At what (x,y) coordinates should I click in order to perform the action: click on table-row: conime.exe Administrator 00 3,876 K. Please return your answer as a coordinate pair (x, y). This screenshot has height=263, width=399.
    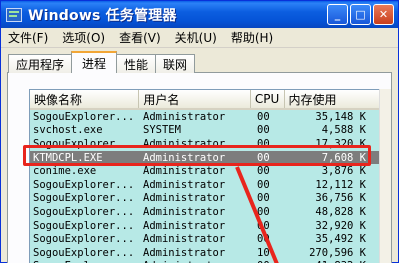
    Looking at the image, I should click on (205, 171).